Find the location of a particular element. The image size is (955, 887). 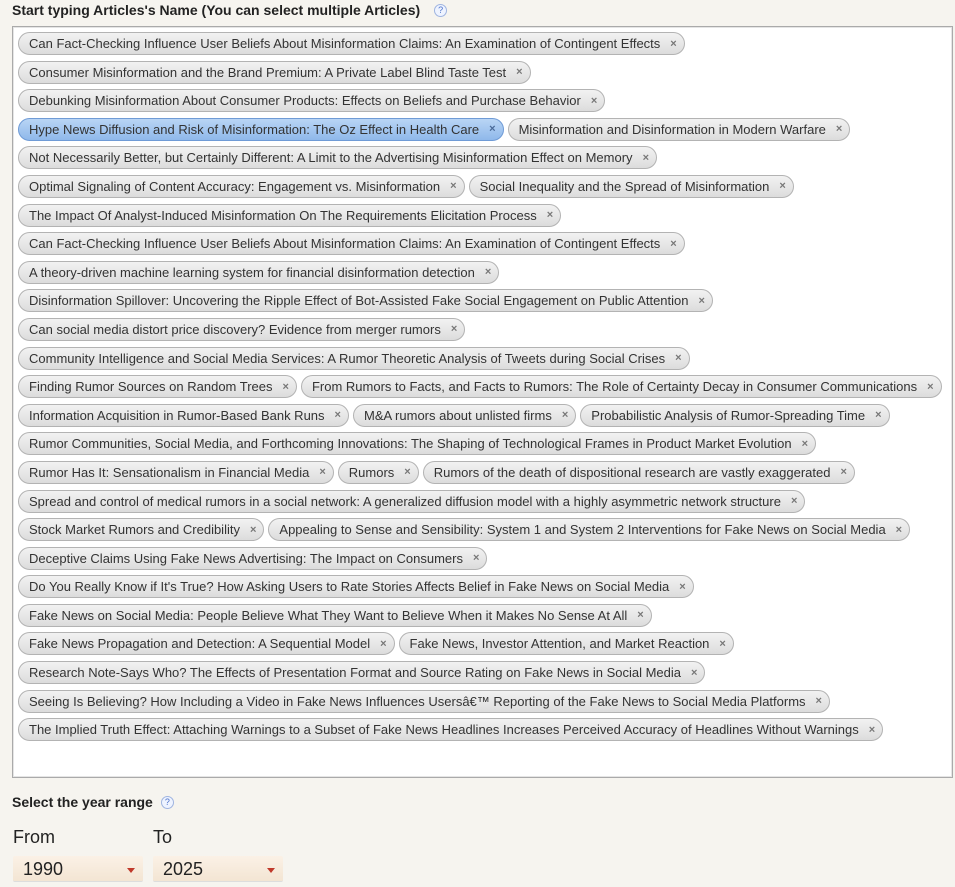

chip-label: Rumors is located at coordinates (371, 472).